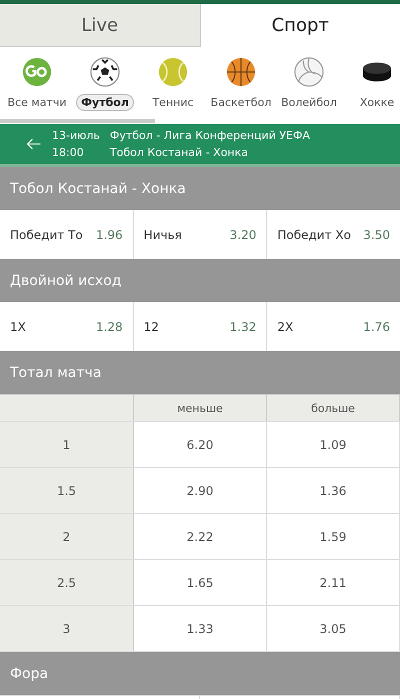  Describe the element at coordinates (333, 408) in the screenshot. I see `column-header: больше` at that location.